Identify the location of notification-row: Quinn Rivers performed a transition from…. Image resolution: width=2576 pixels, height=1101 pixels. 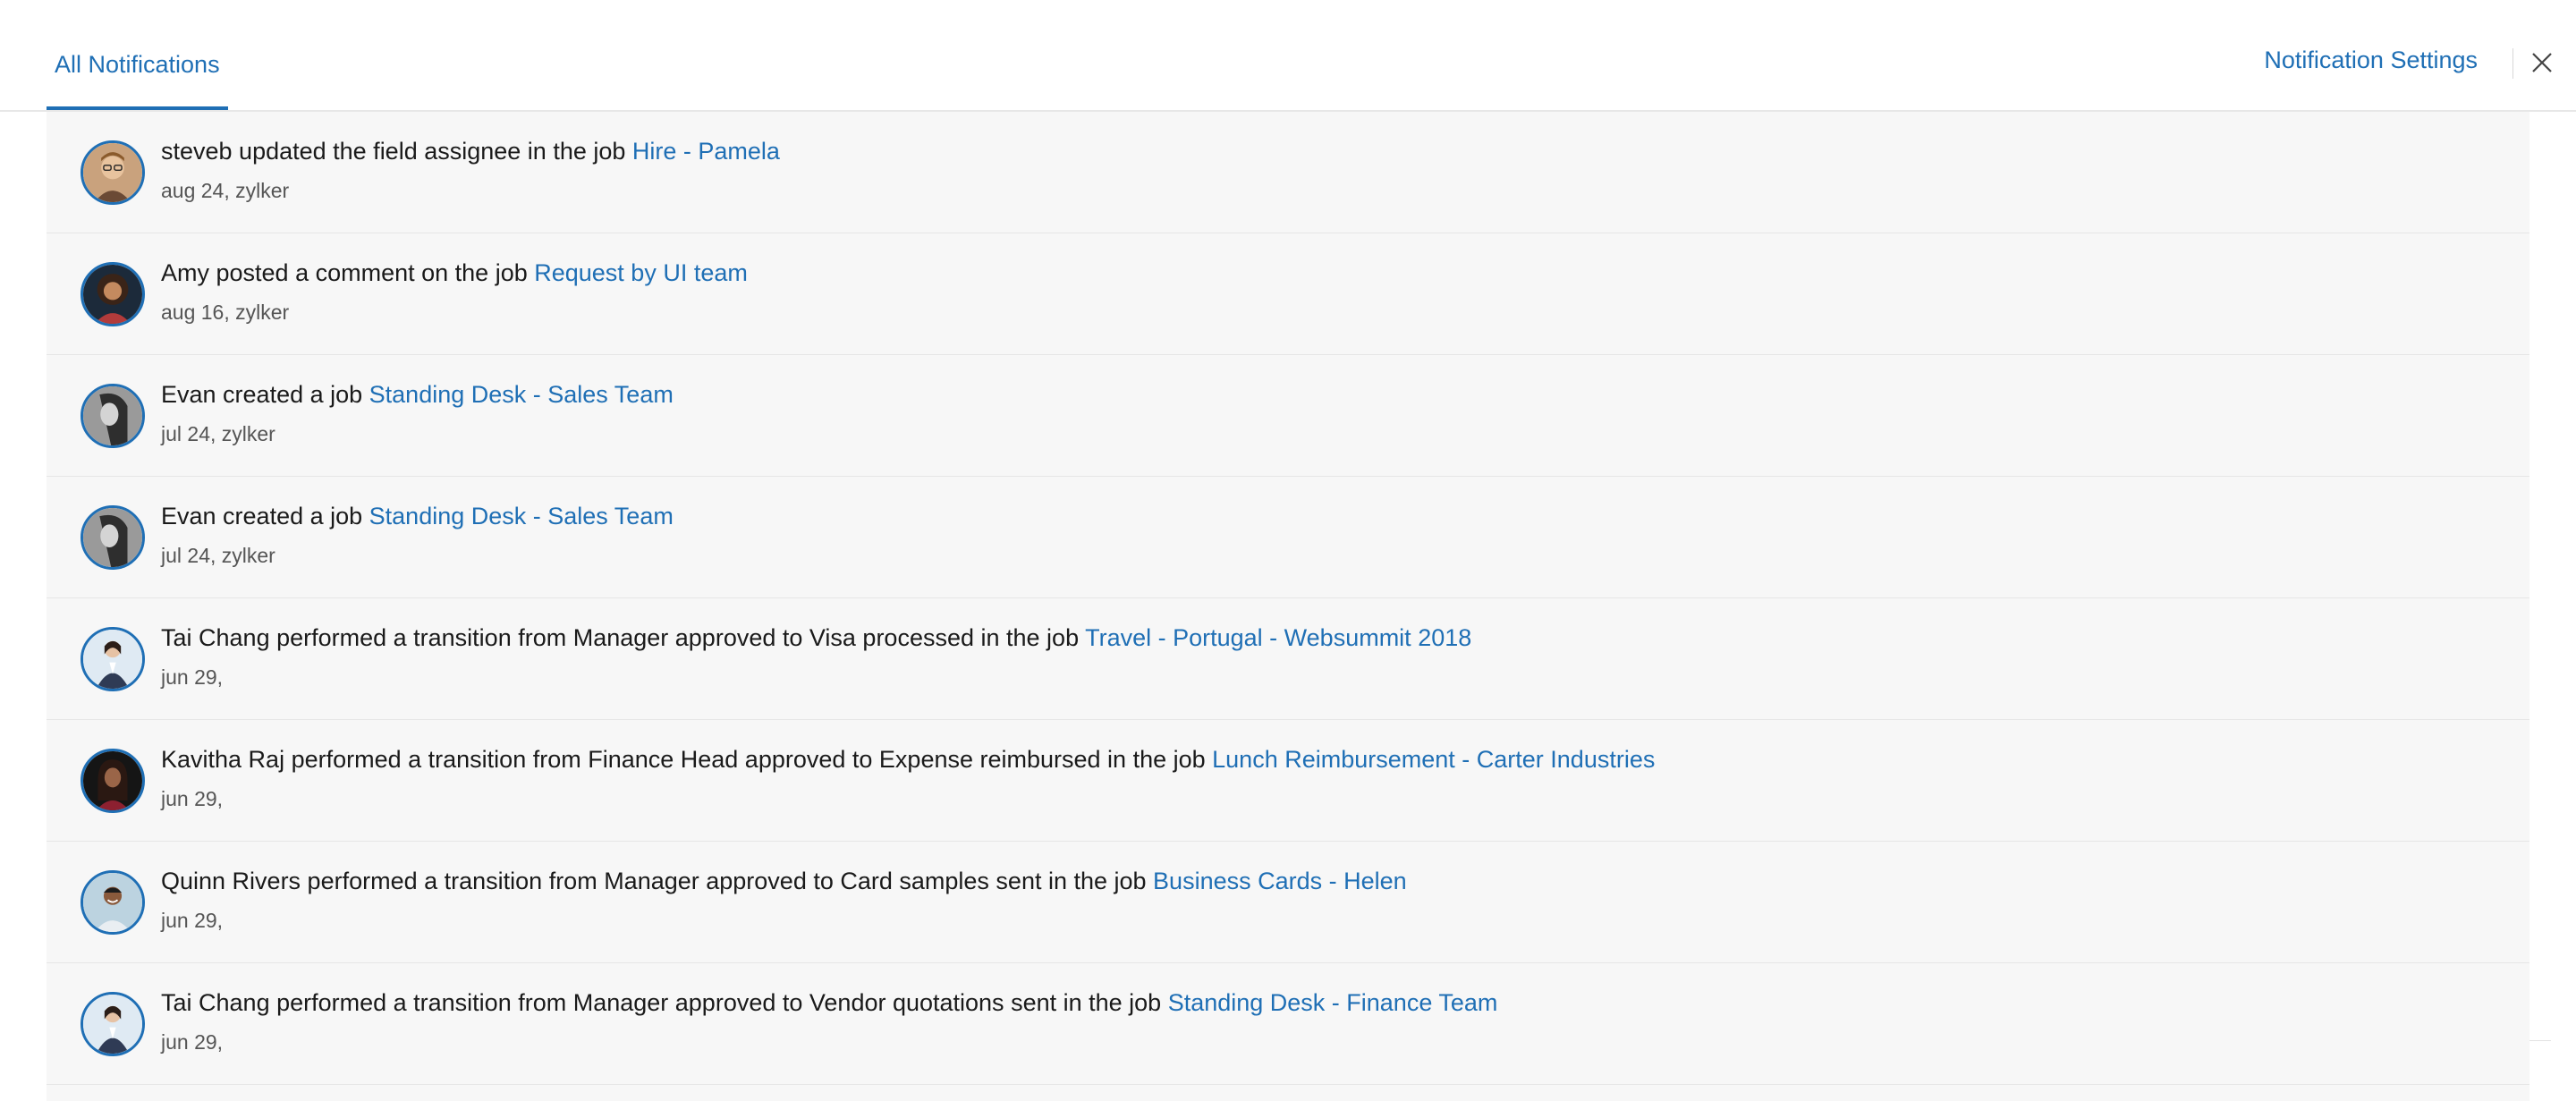
(1288, 903).